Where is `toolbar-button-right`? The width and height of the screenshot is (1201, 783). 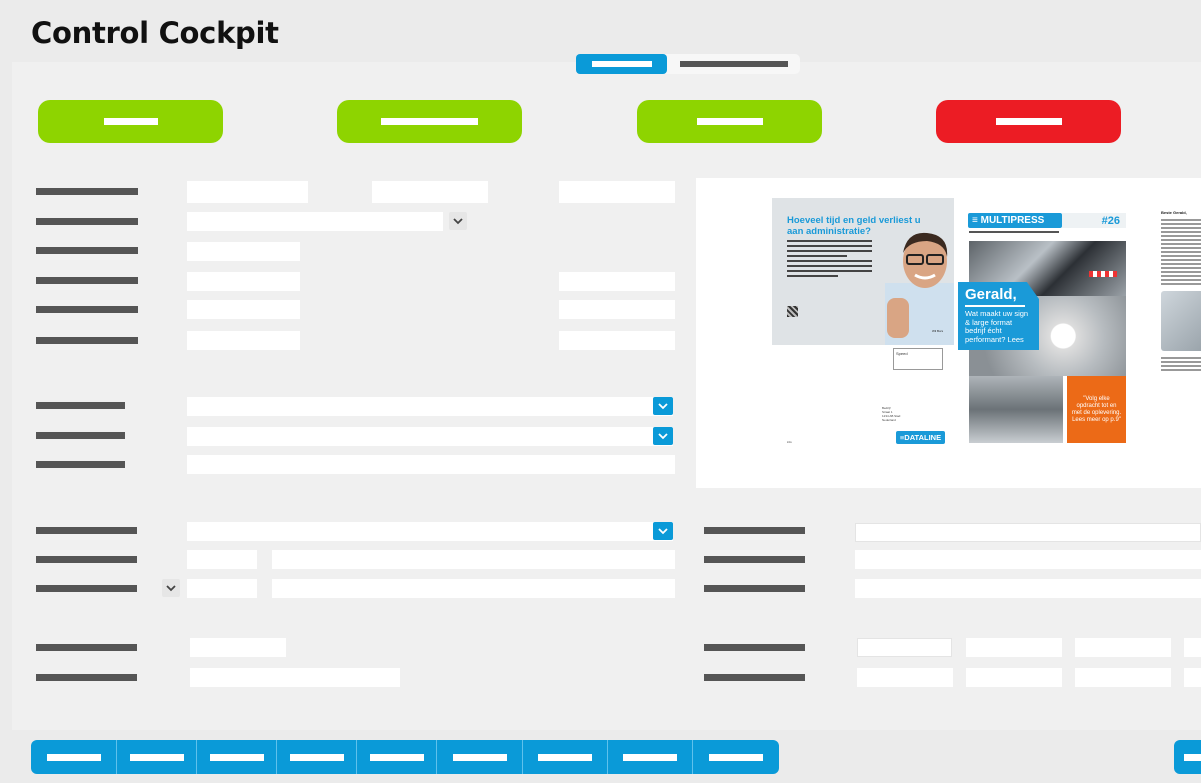 toolbar-button-right is located at coordinates (1187, 757).